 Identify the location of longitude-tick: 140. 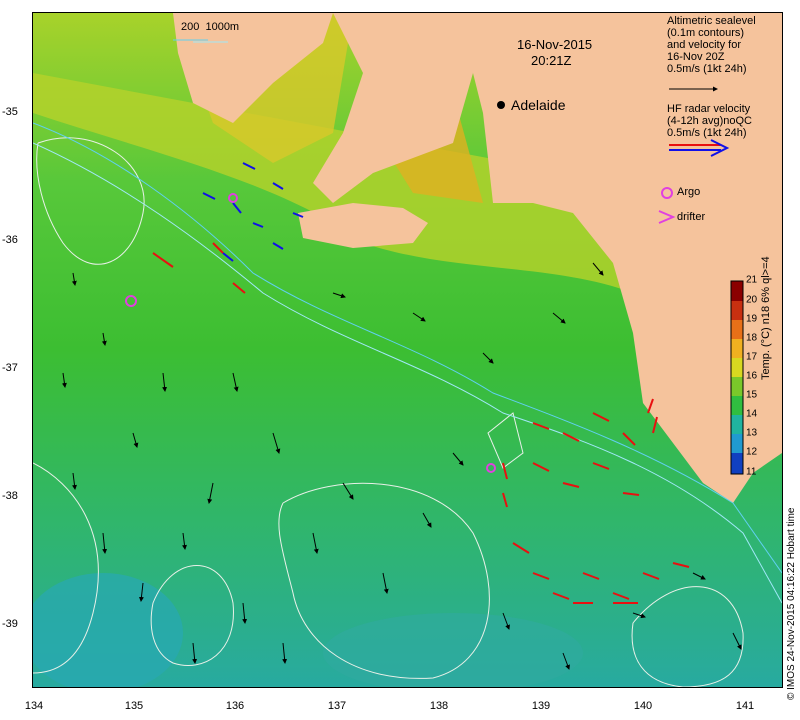
(643, 706).